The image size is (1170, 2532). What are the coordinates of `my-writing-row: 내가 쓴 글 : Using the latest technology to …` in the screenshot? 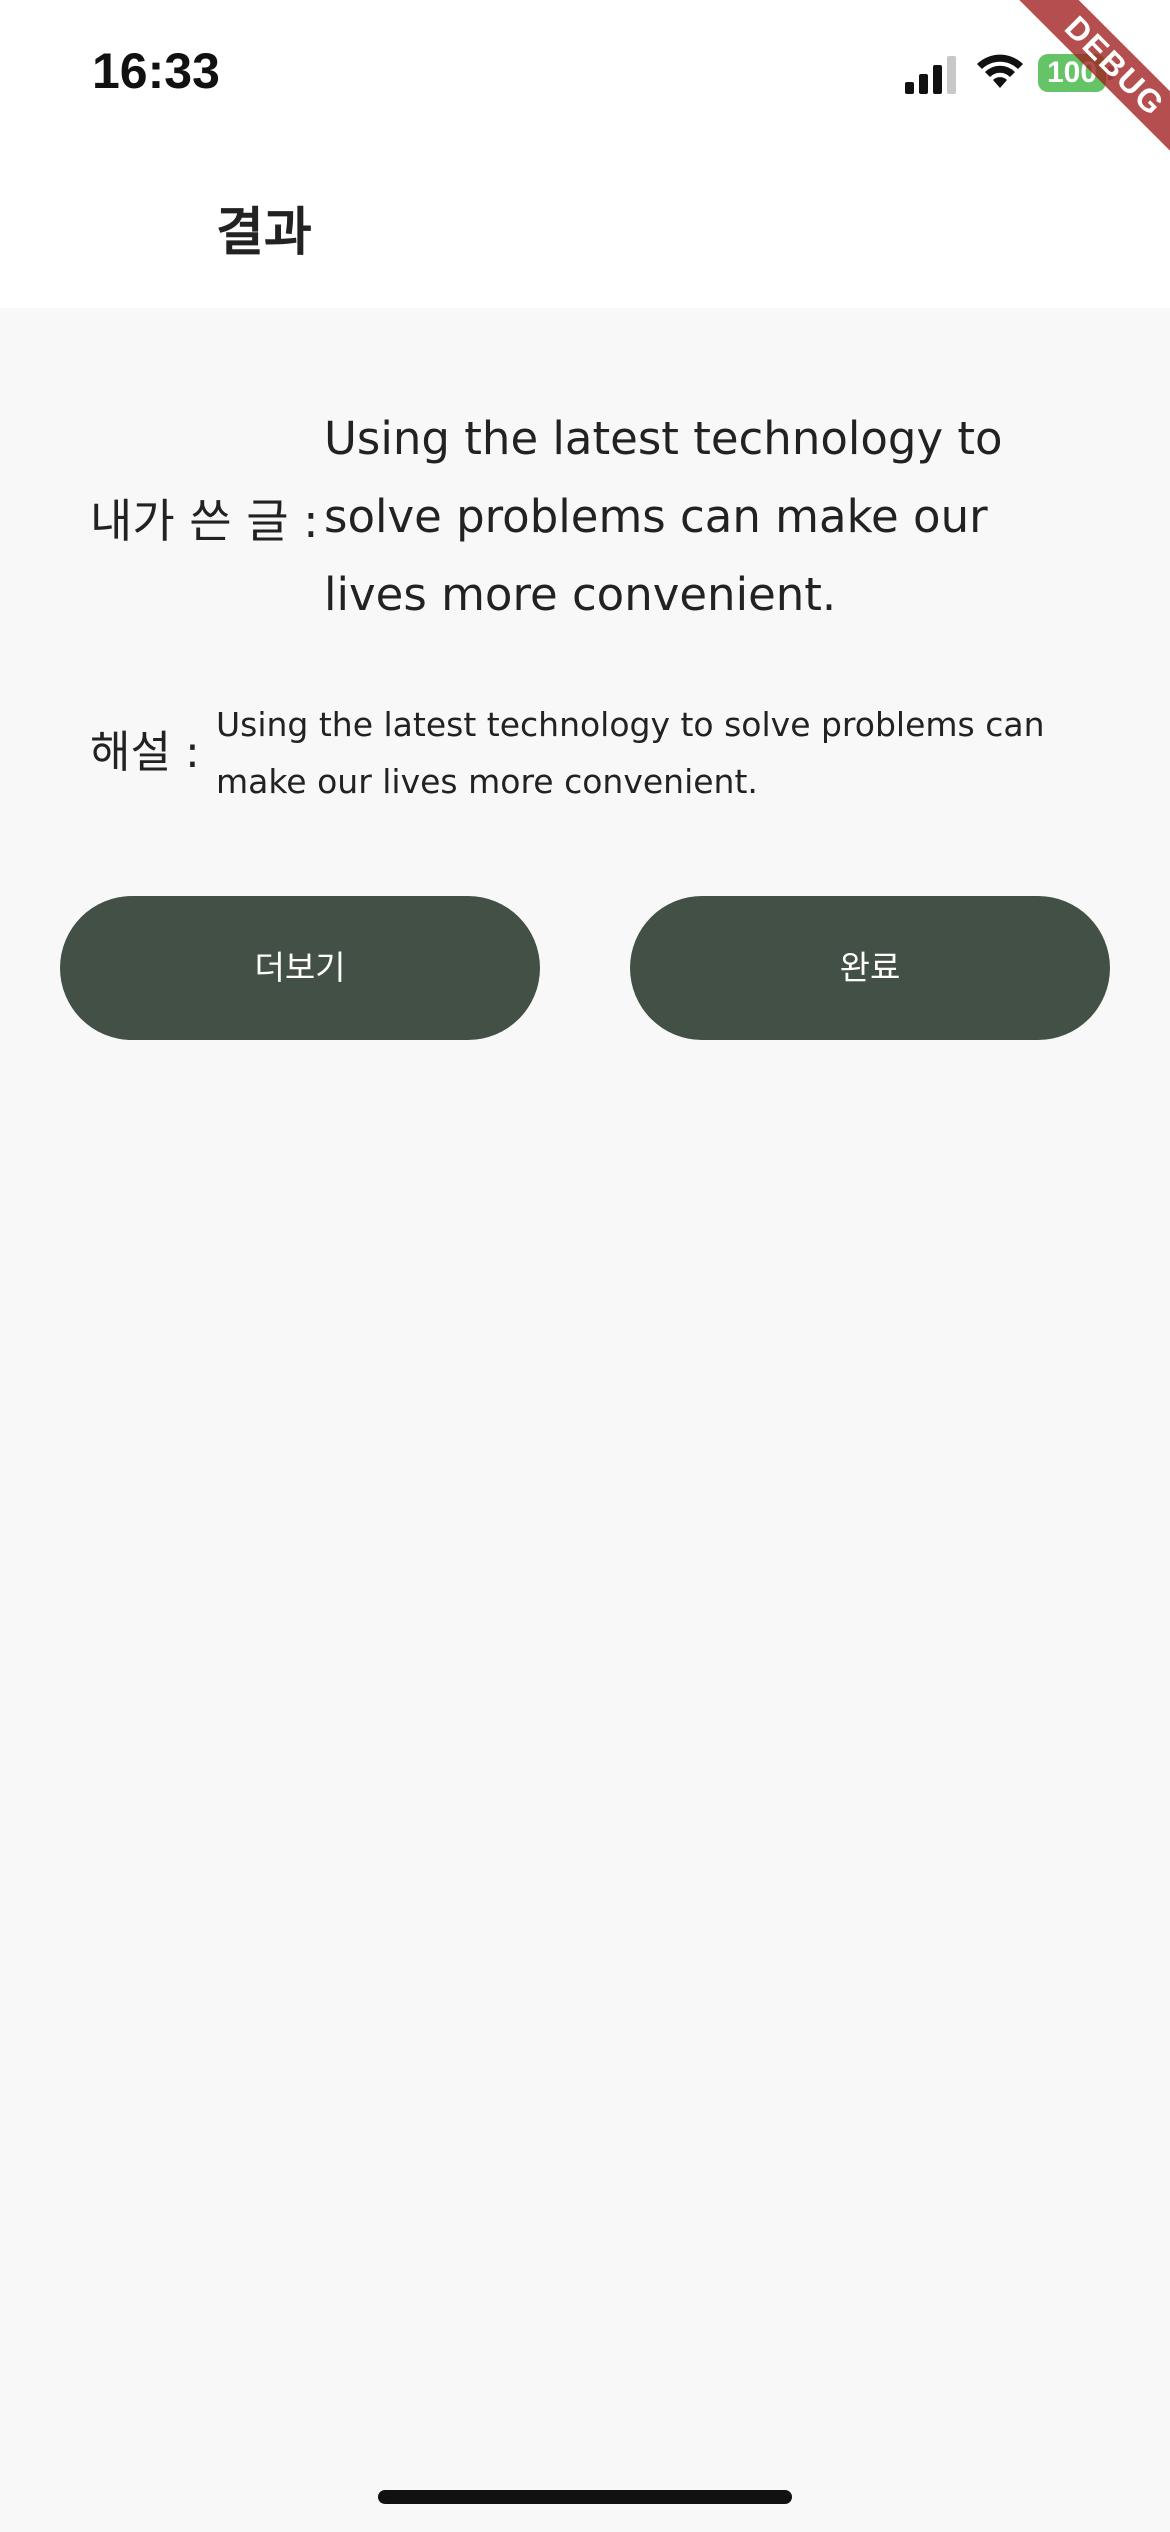 It's located at (590, 520).